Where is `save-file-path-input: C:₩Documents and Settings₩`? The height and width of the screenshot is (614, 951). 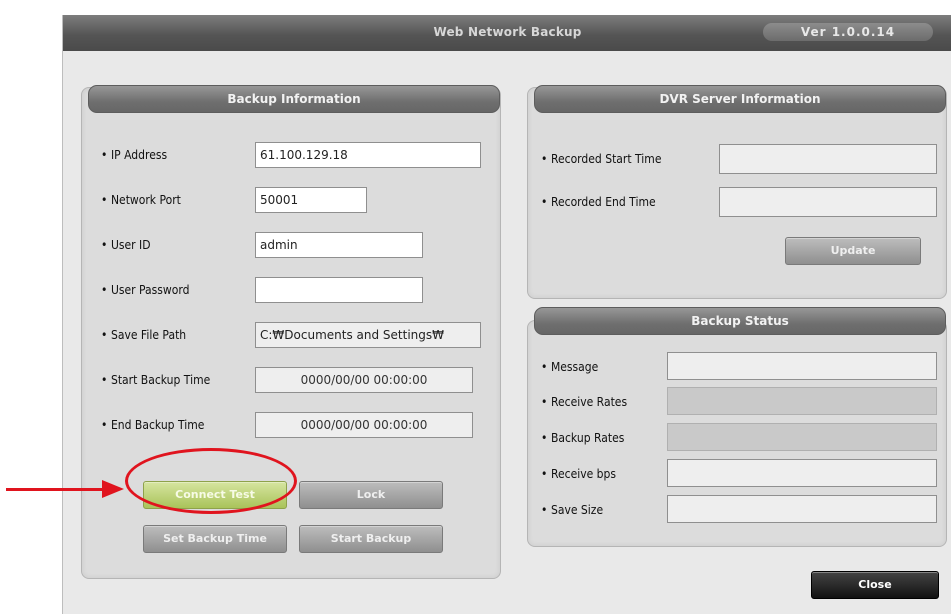
save-file-path-input: C:₩Documents and Settings₩ is located at coordinates (368, 335).